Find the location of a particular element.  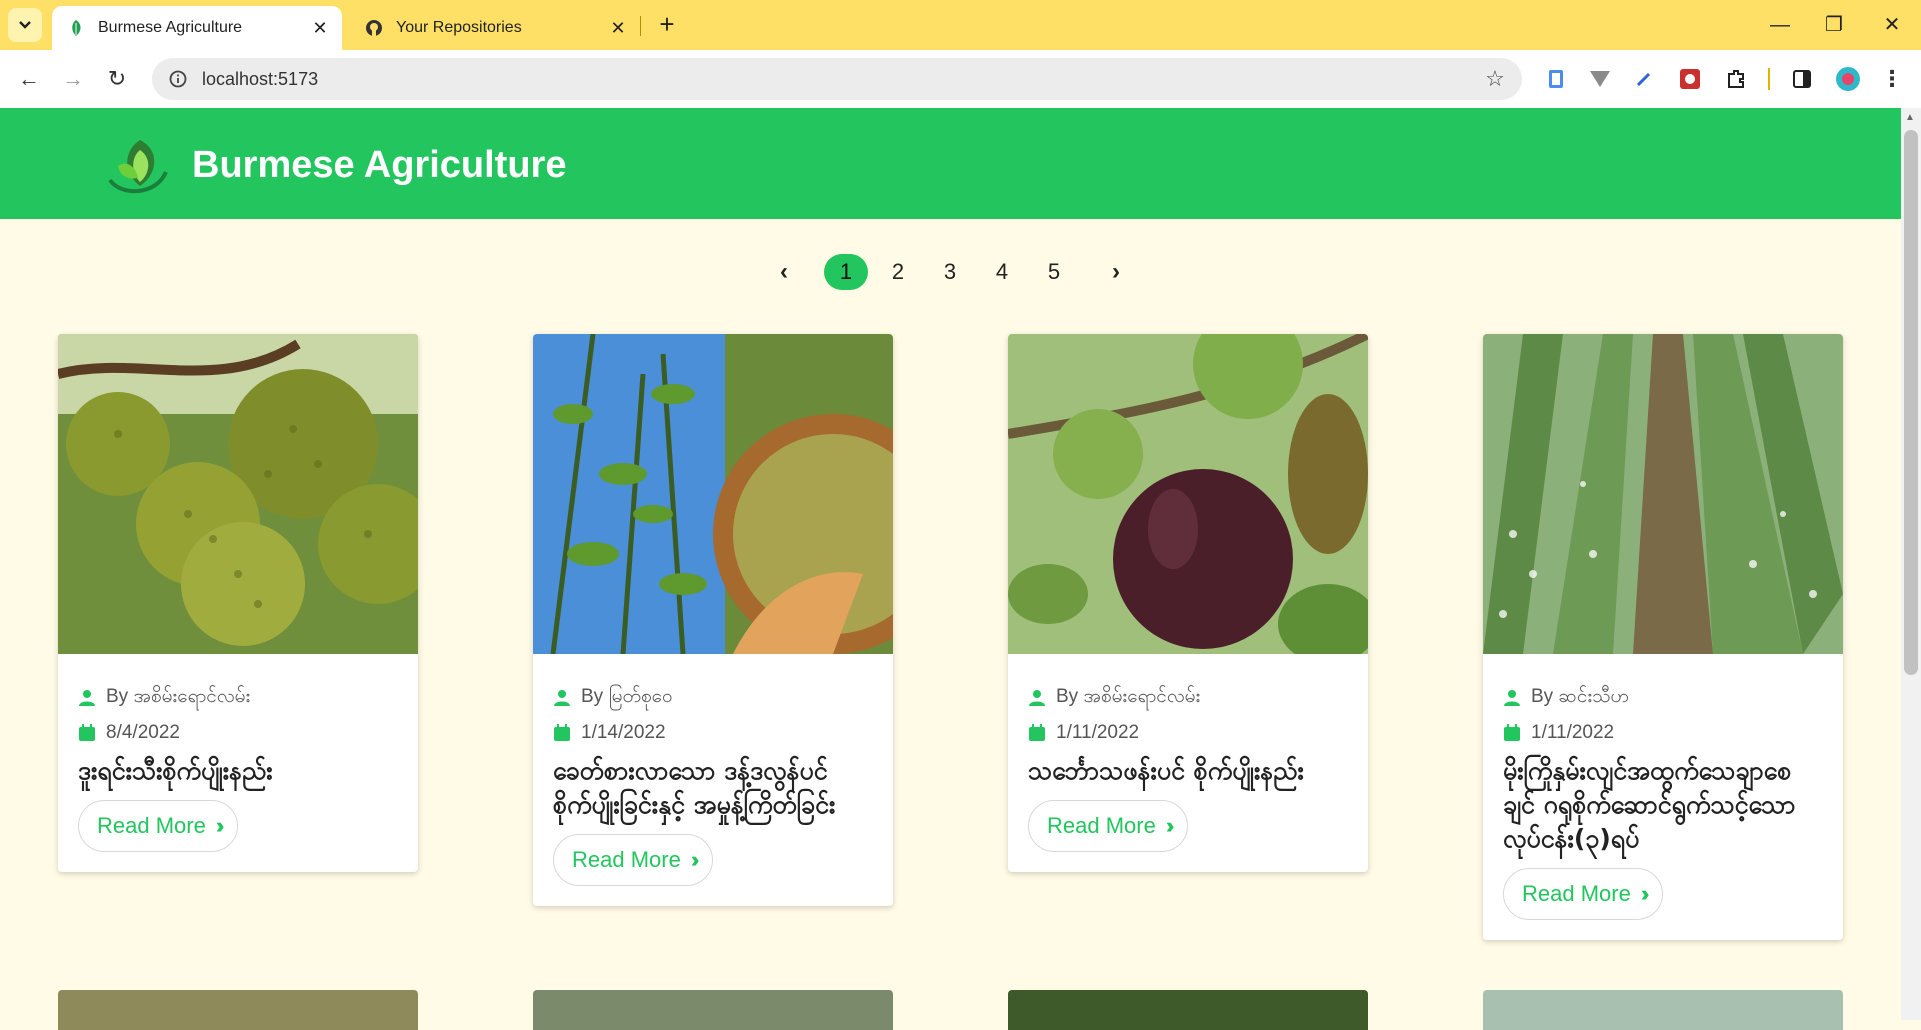

address-bar: localhost:5173 ☆ is located at coordinates (837, 79).